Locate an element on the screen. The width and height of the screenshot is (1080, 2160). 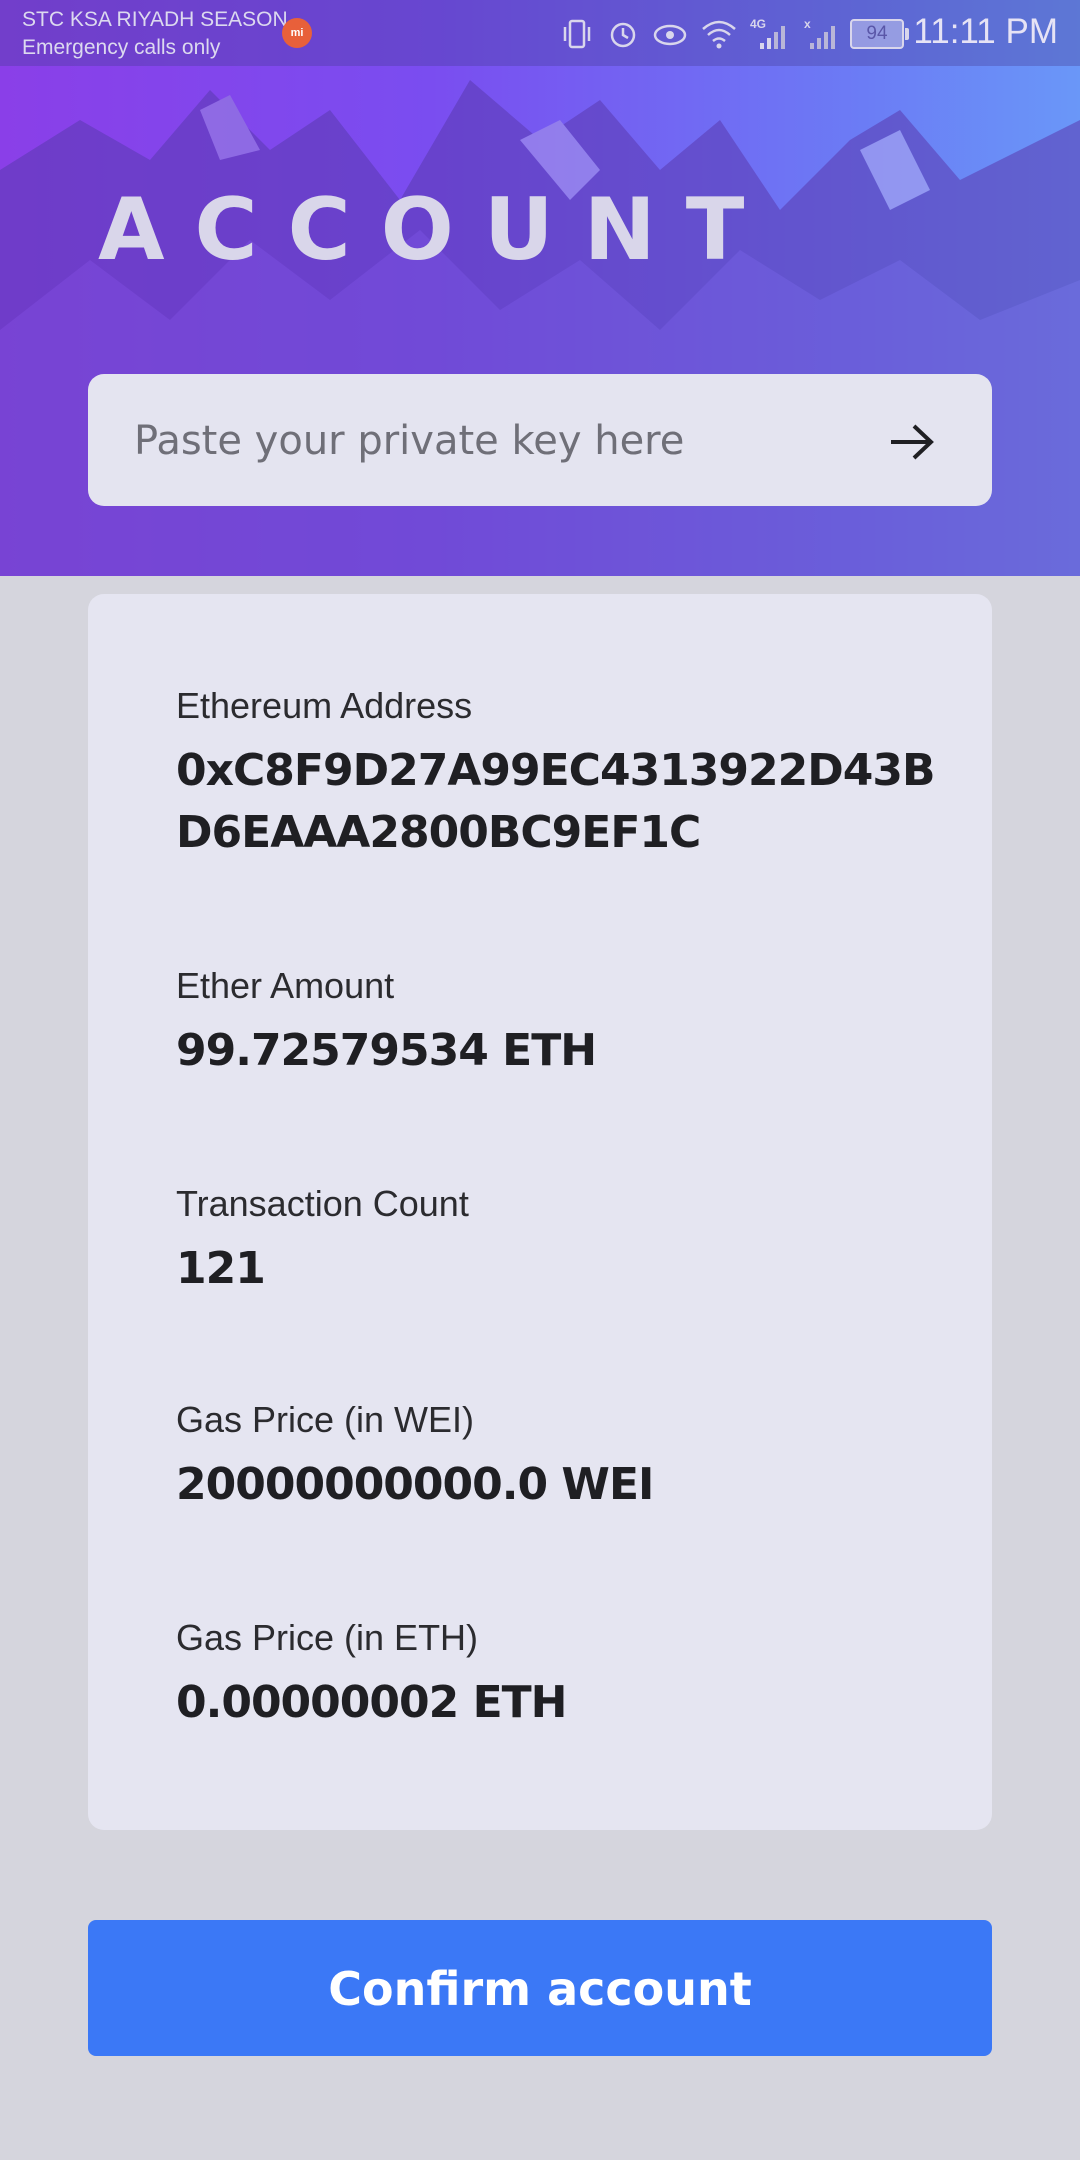
app-notification-icon: mi is located at coordinates (297, 33).